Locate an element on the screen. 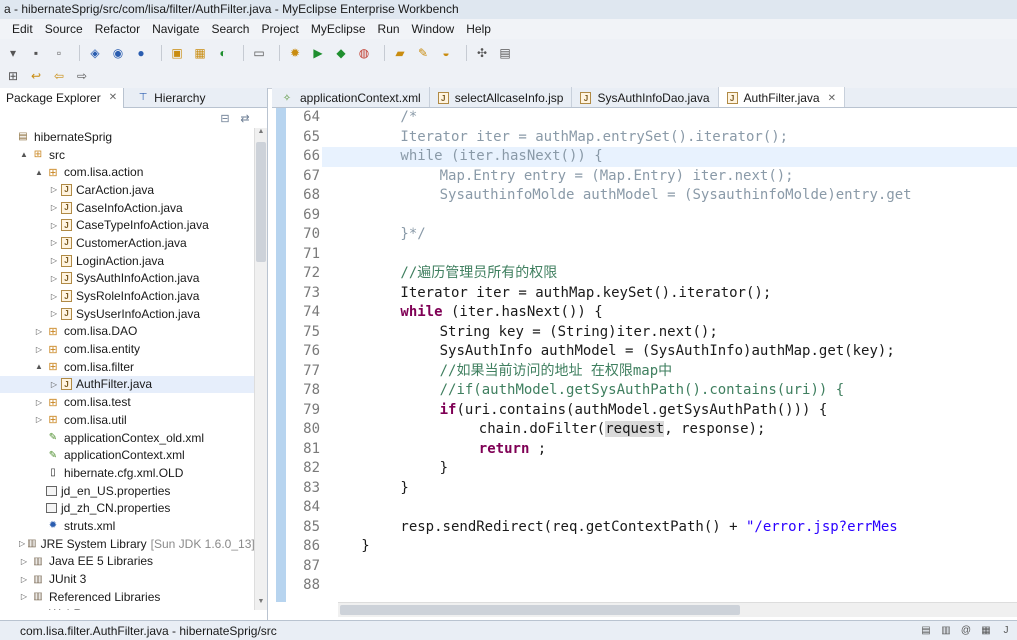  tree-item: ✎ applicationContex_old.xml is located at coordinates (127, 438).